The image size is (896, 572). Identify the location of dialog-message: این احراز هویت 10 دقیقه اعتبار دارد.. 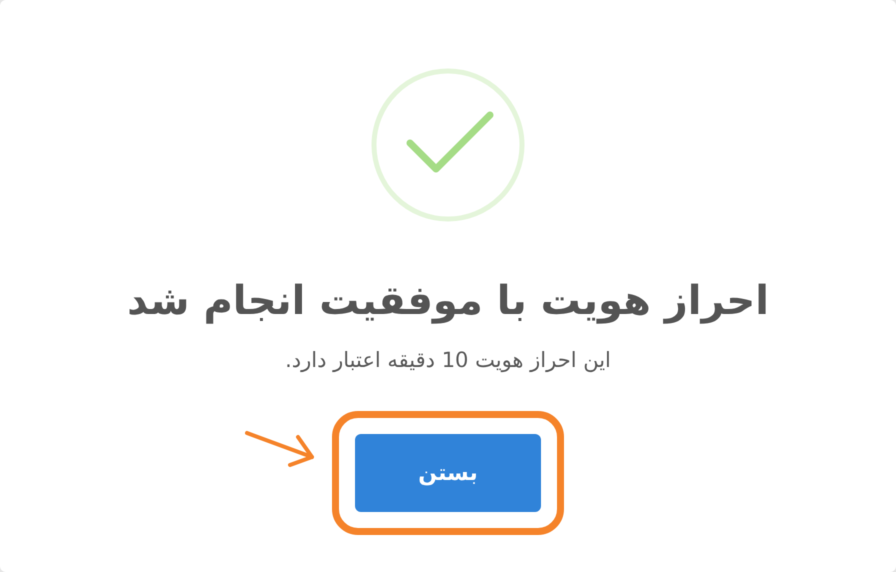
(448, 360).